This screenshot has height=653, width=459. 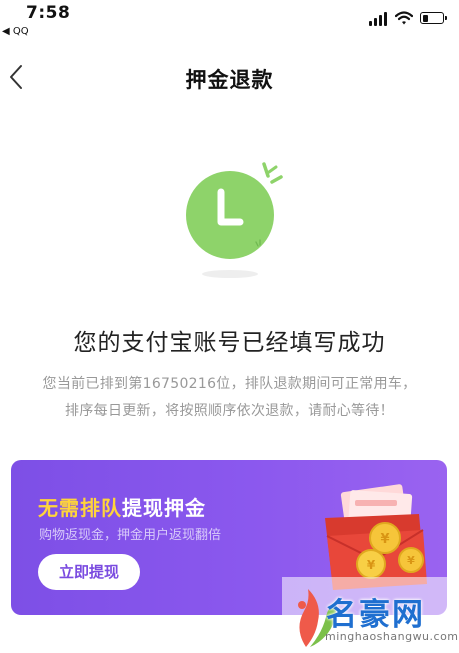 What do you see at coordinates (229, 411) in the screenshot?
I see `queue-info-line-2: 排序每日更新，将按照顺序依次退款，请耐心等待！` at bounding box center [229, 411].